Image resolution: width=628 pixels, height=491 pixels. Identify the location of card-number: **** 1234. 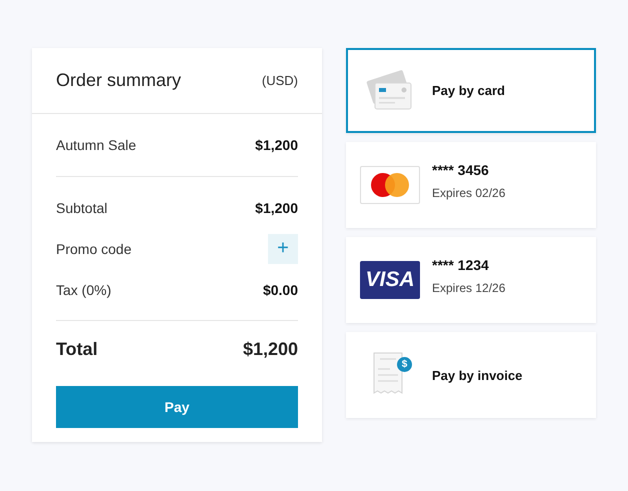
(461, 265).